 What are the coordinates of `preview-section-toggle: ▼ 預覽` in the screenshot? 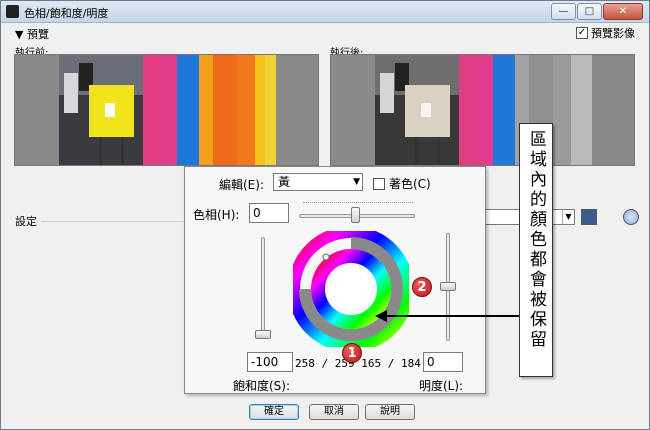 It's located at (32, 34).